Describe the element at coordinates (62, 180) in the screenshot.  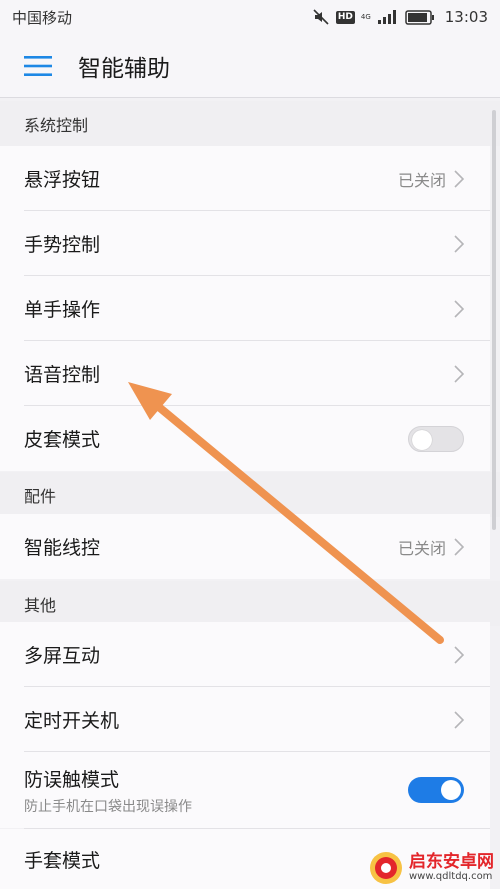
I see `row-label: 悬浮按钮` at that location.